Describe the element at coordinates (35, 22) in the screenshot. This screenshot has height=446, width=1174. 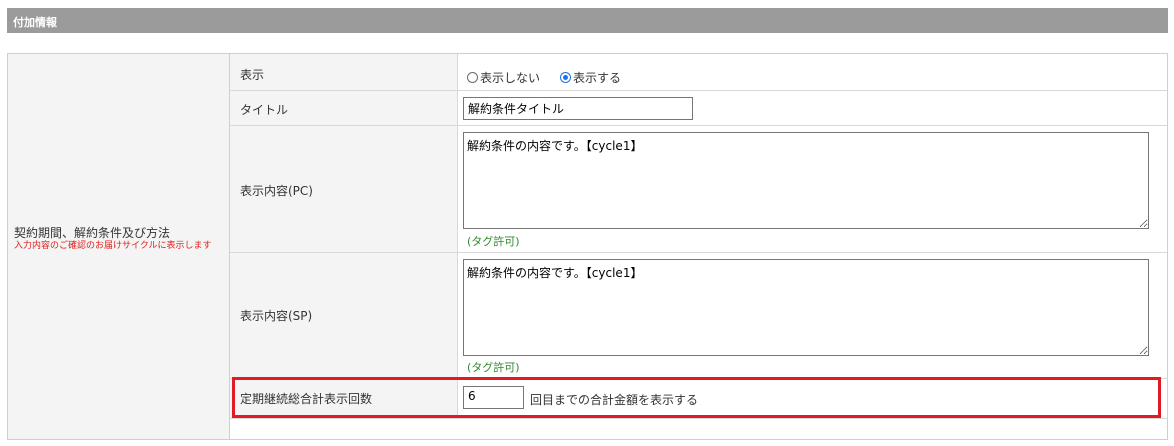
I see `section-title: 付加情報` at that location.